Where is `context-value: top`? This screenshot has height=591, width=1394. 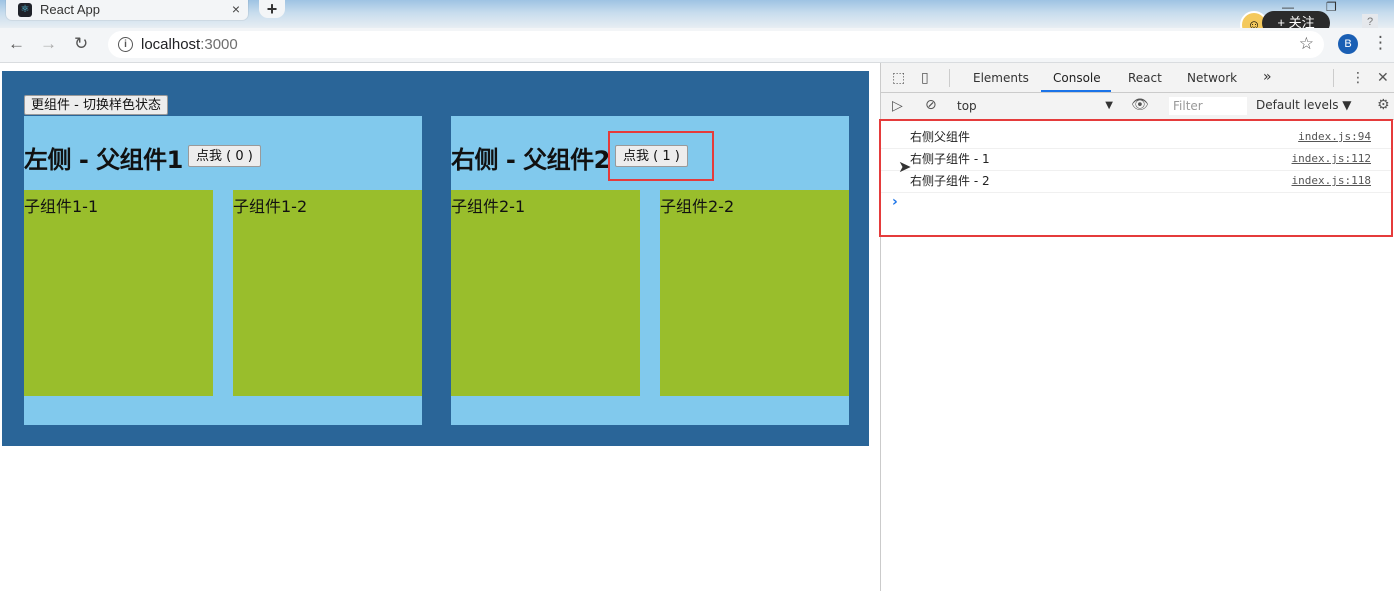
context-value: top is located at coordinates (967, 106).